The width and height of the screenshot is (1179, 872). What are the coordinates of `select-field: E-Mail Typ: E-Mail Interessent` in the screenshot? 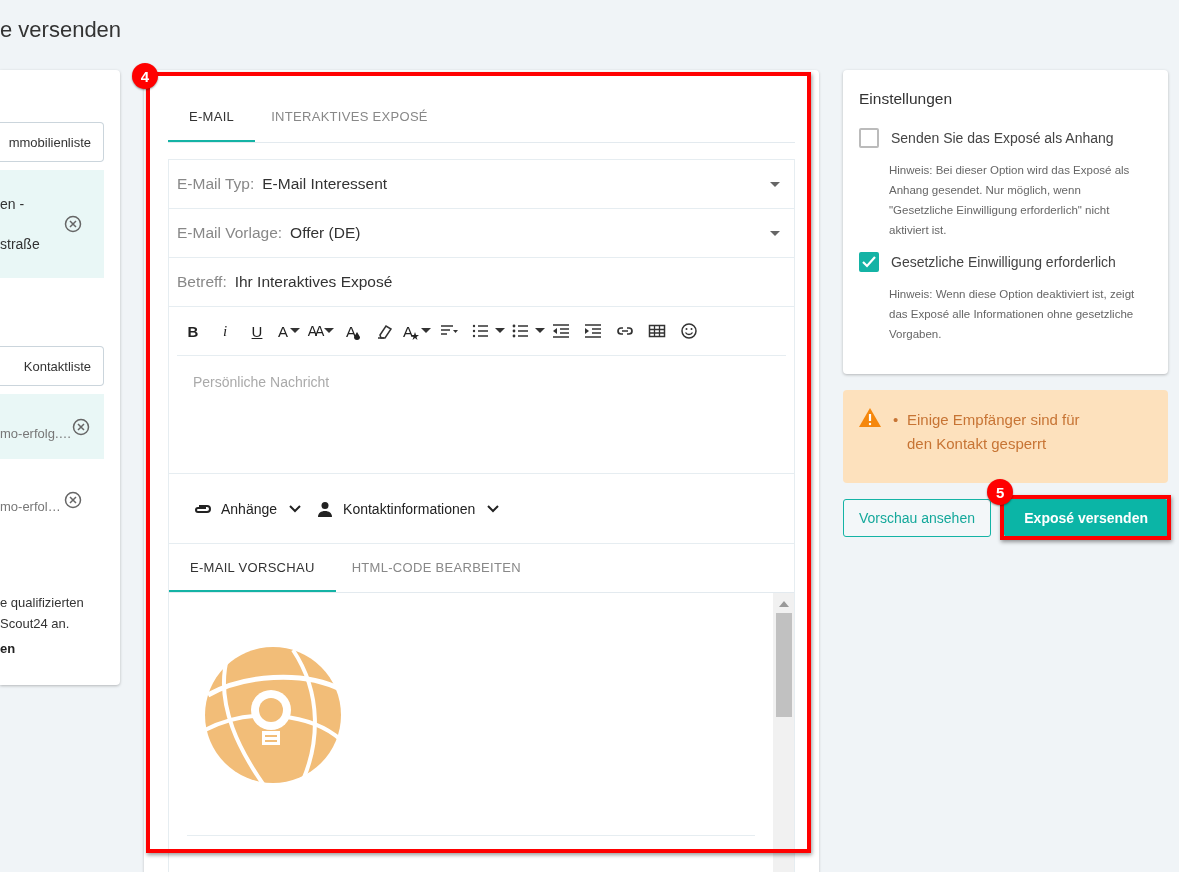 It's located at (481, 184).